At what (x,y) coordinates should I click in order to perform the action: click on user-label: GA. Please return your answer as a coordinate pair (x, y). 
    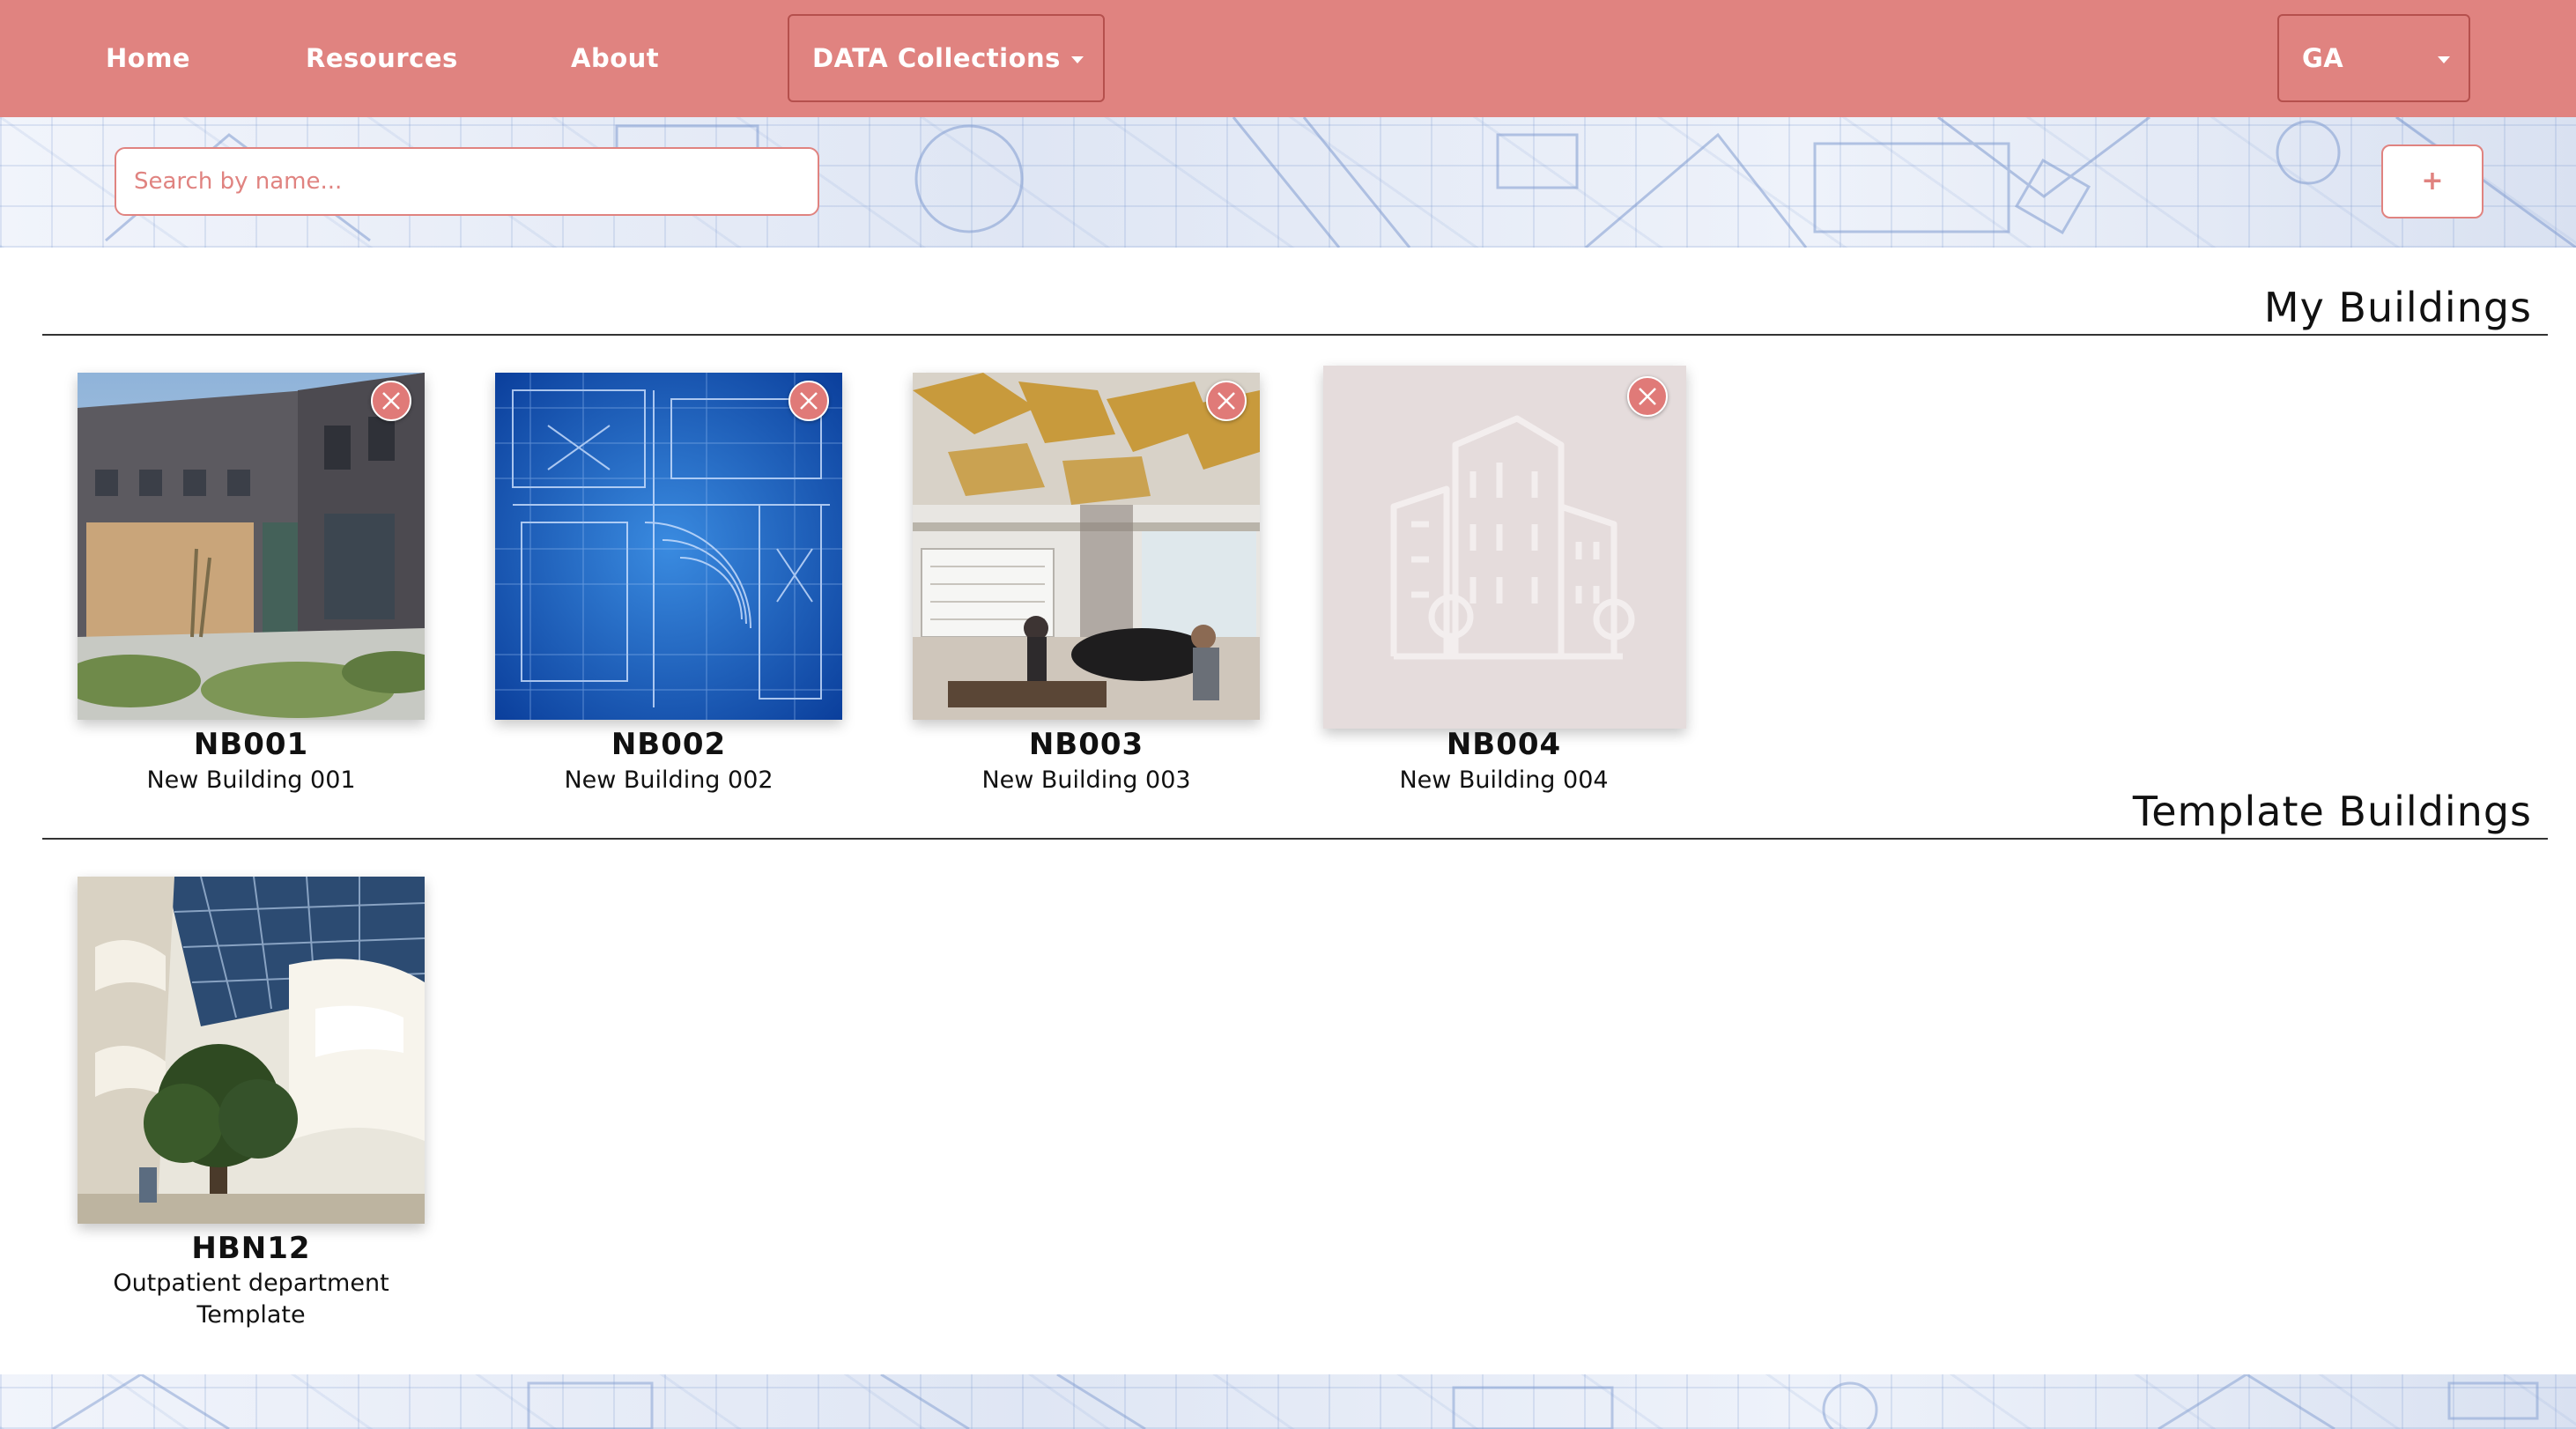
    Looking at the image, I should click on (2323, 58).